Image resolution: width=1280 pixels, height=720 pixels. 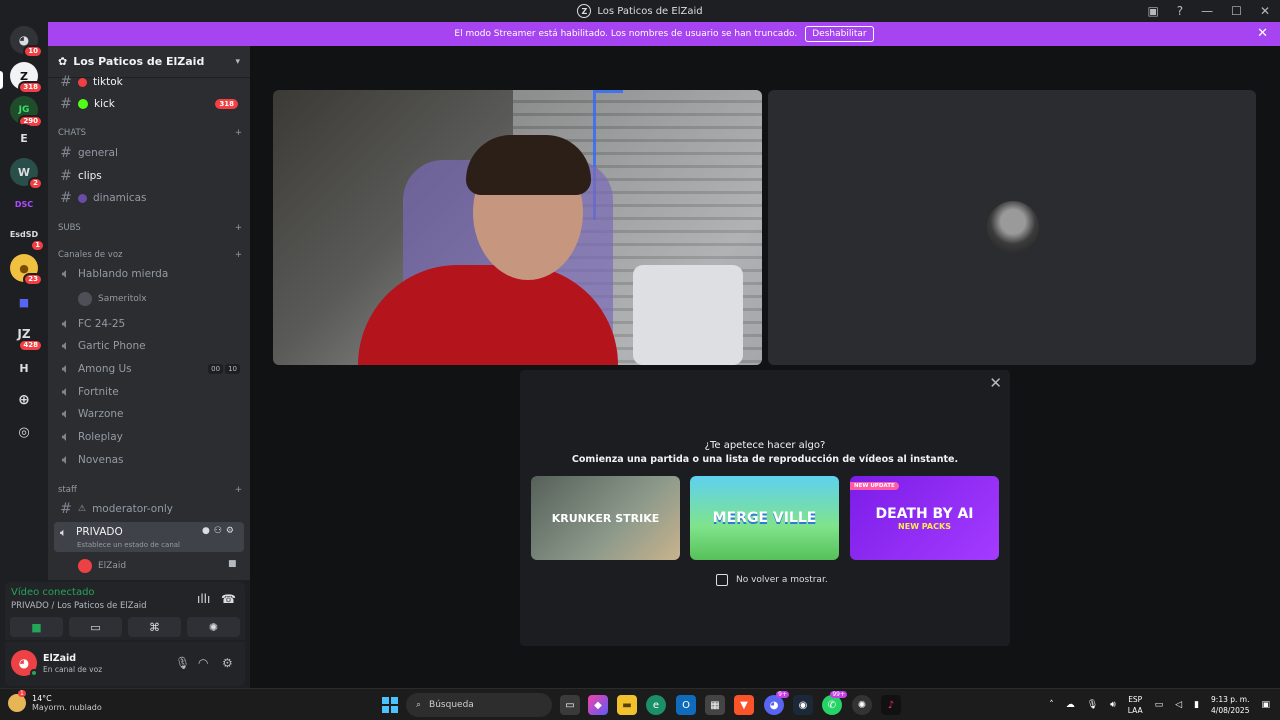 What do you see at coordinates (228, 599) in the screenshot?
I see `disconnect-icon: ☎` at bounding box center [228, 599].